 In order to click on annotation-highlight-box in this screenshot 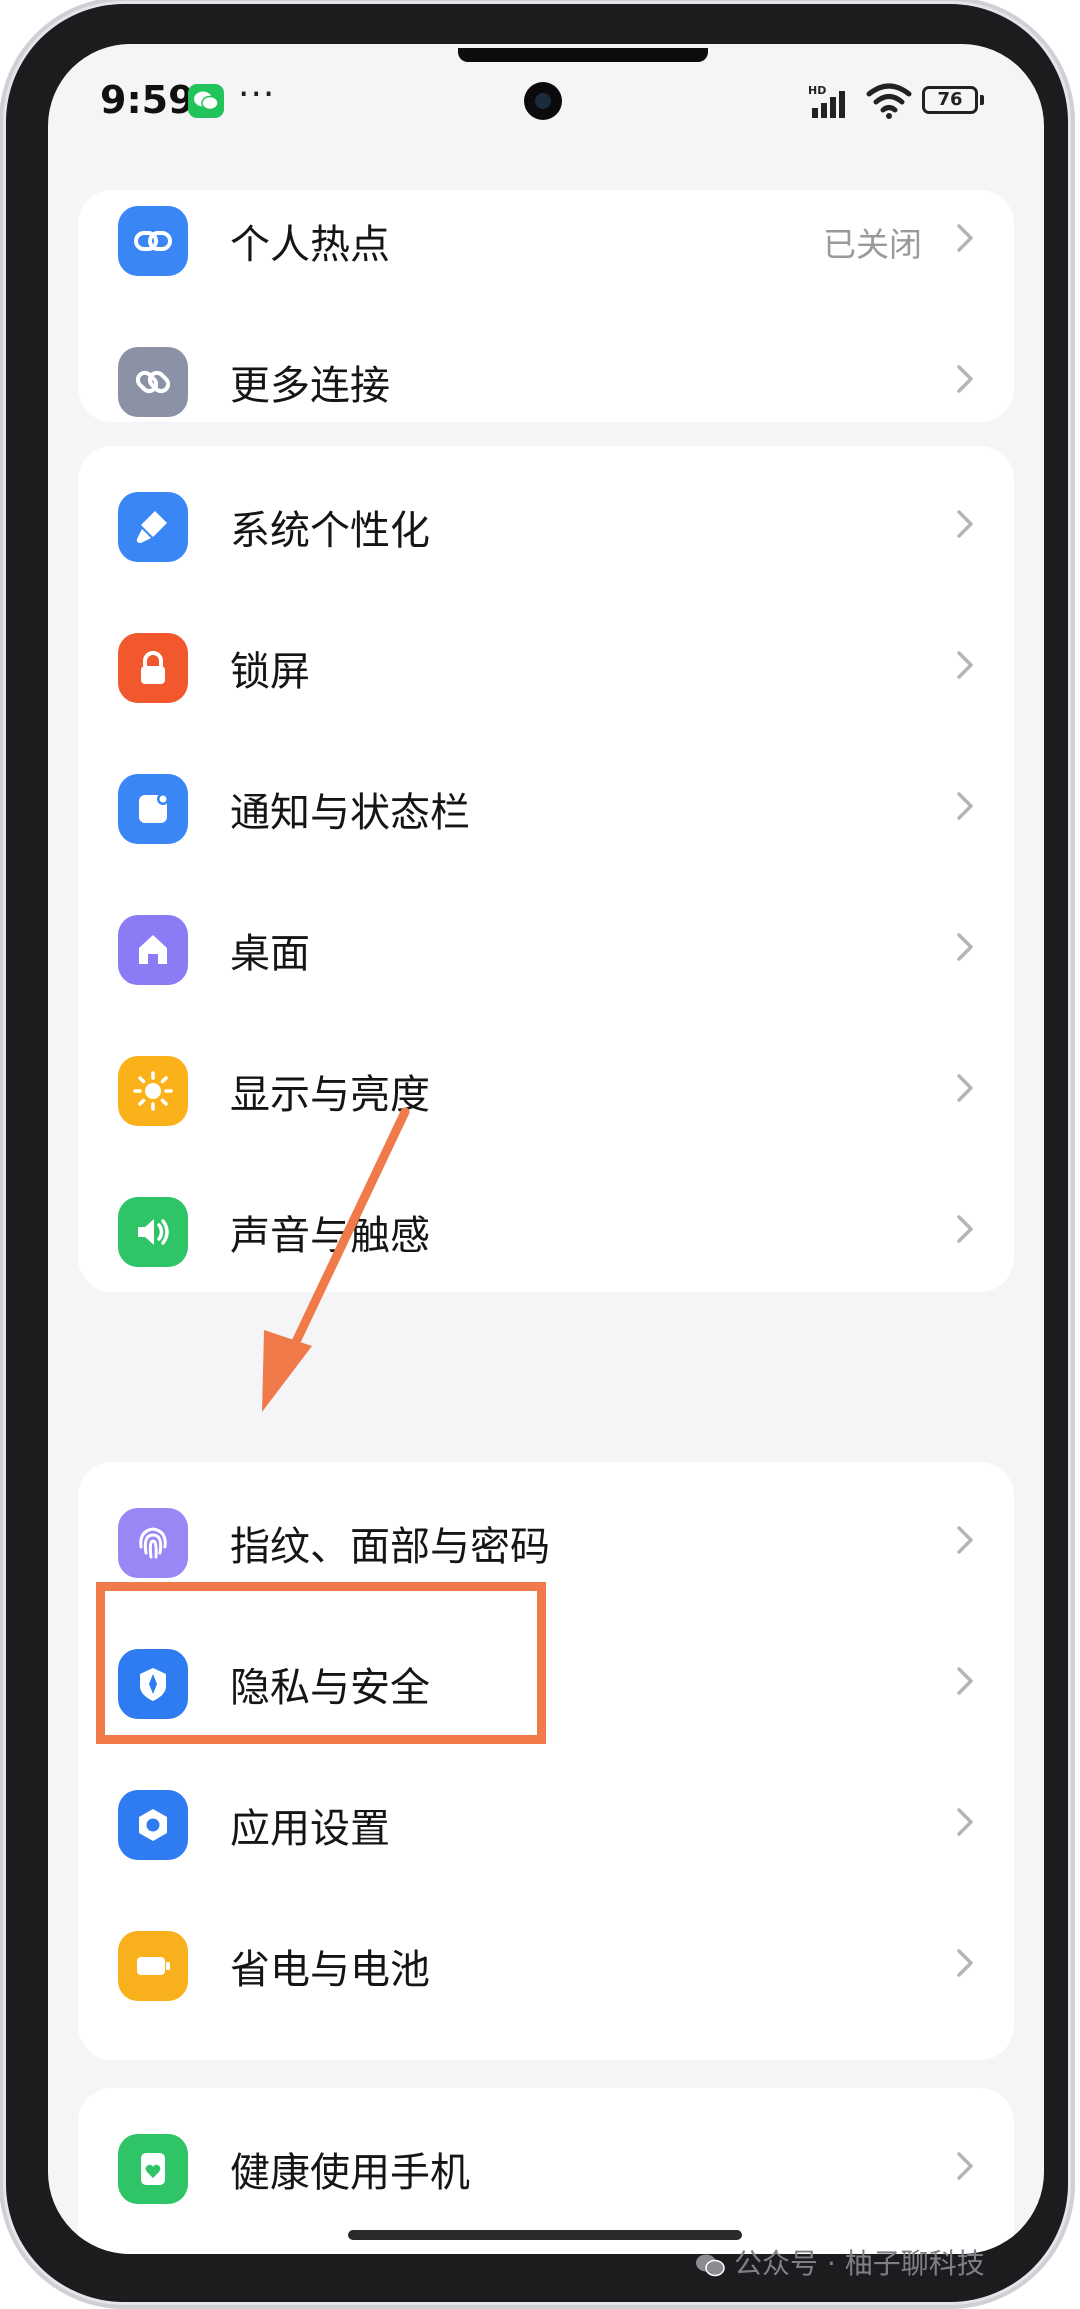, I will do `click(321, 1663)`.